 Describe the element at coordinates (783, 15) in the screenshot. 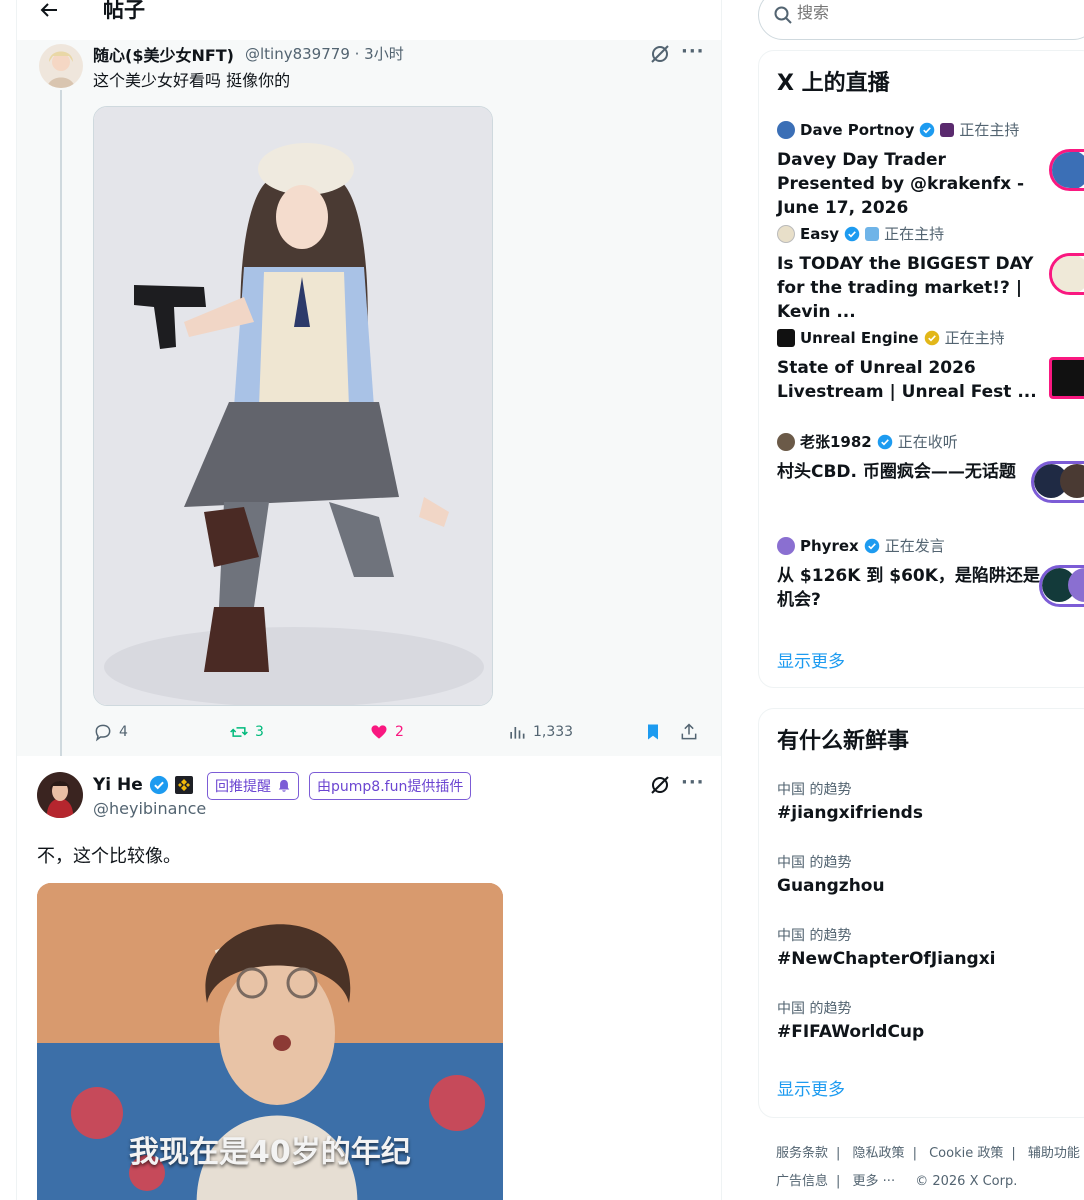

I see `search-icon` at that location.